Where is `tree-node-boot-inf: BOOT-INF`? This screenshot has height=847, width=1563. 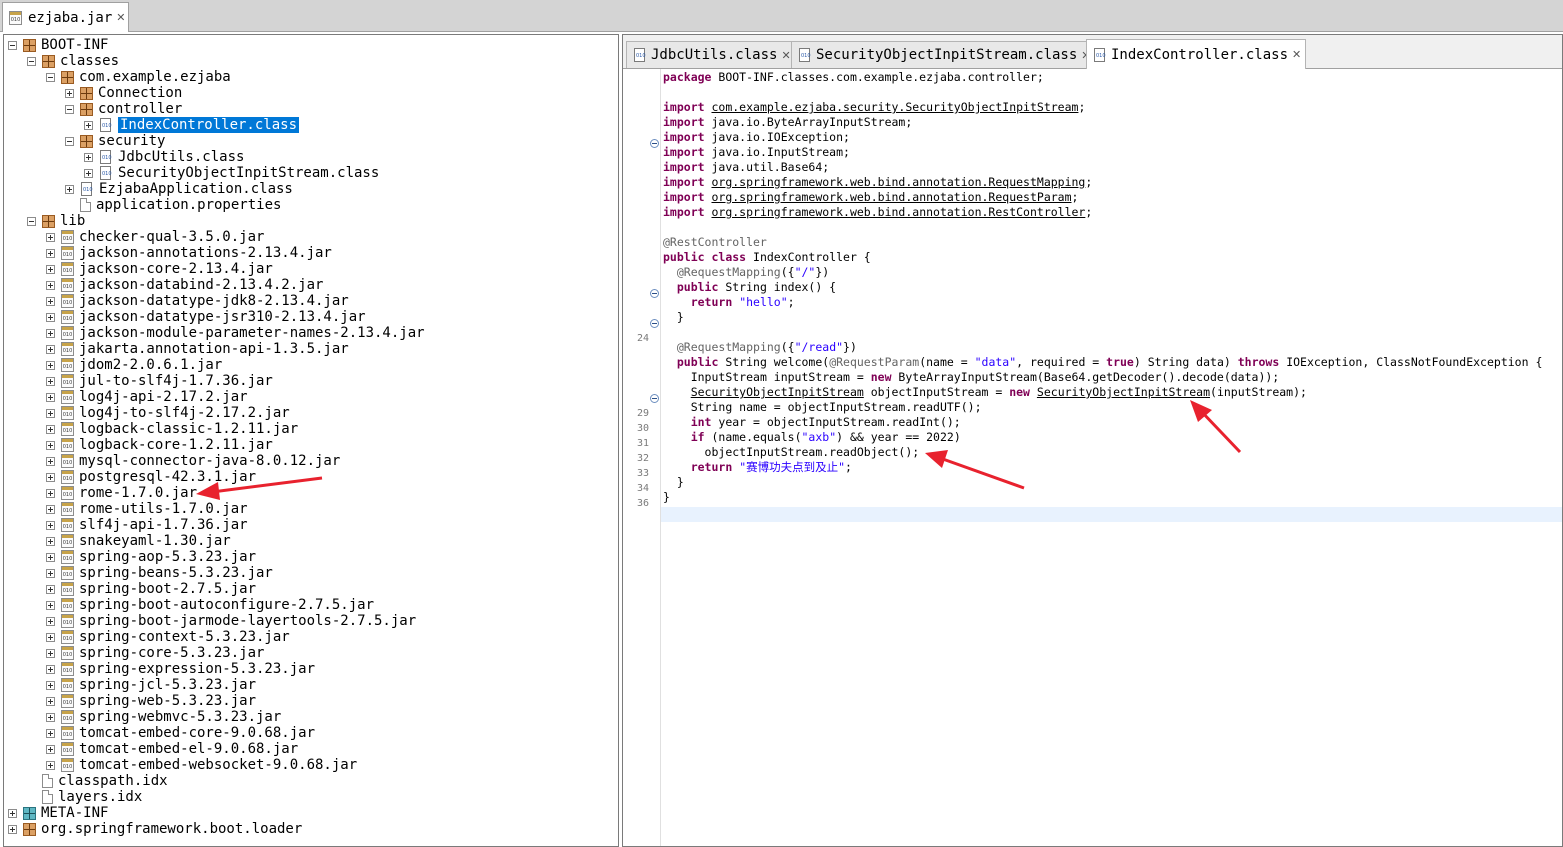
tree-node-boot-inf: BOOT-INF is located at coordinates (58, 45).